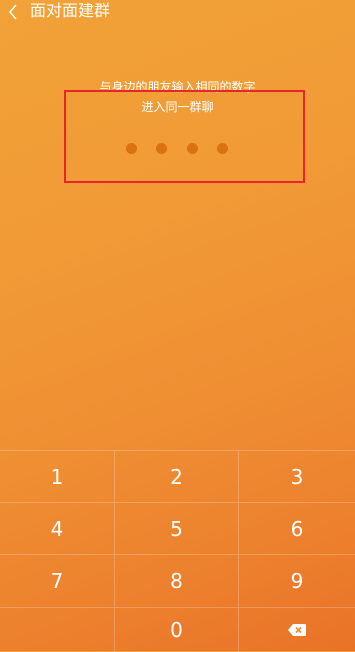 Image resolution: width=355 pixels, height=652 pixels. I want to click on key-7: 7, so click(57, 581).